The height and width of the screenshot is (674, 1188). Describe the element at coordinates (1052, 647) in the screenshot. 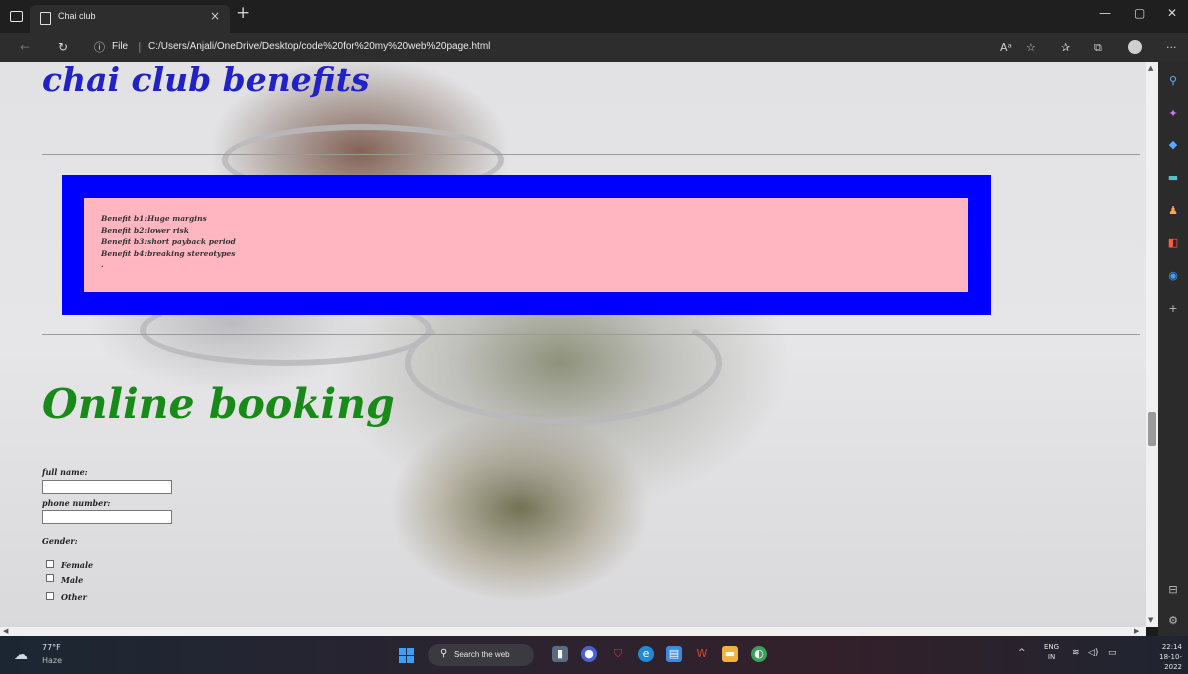

I see `language-code: ENG` at that location.